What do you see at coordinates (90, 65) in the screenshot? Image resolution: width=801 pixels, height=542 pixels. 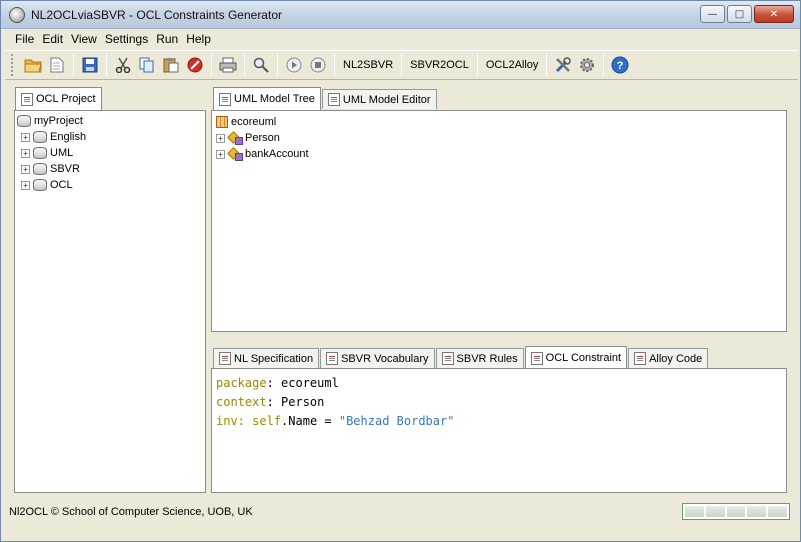 I see `save-icon` at bounding box center [90, 65].